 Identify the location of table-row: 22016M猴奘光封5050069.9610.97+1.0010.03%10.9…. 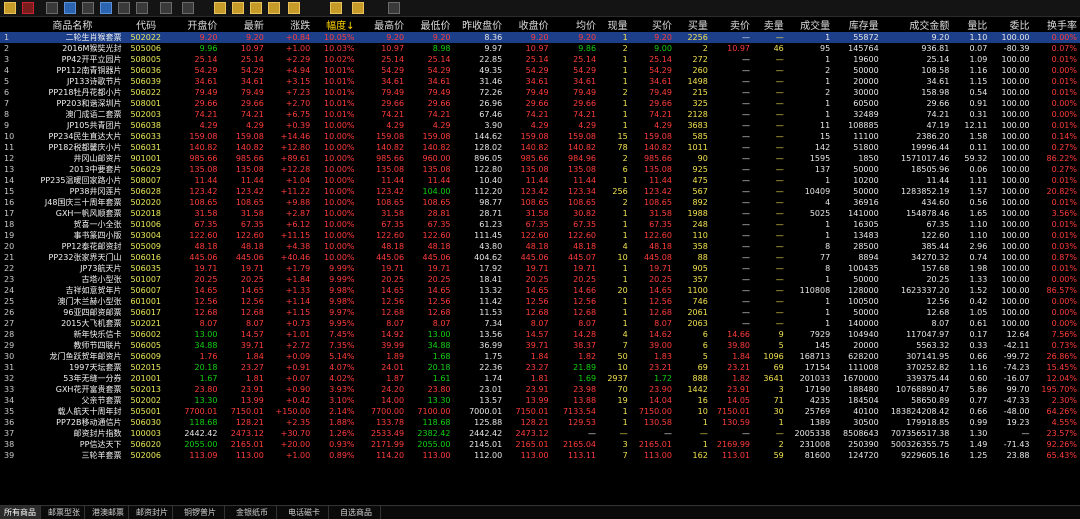
(540, 48).